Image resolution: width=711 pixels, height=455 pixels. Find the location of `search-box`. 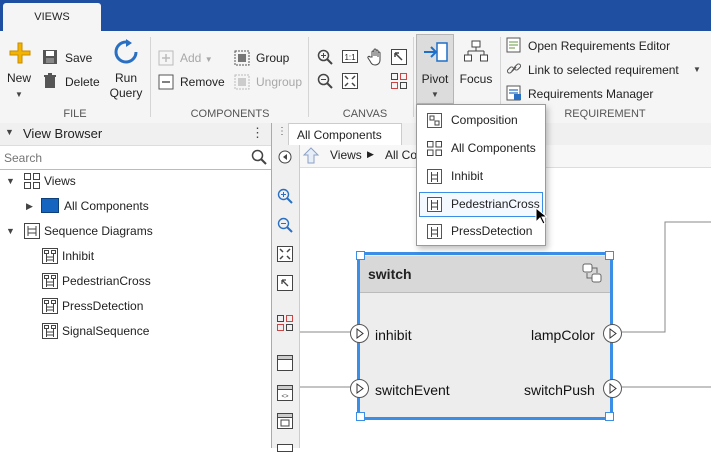

search-box is located at coordinates (135, 158).